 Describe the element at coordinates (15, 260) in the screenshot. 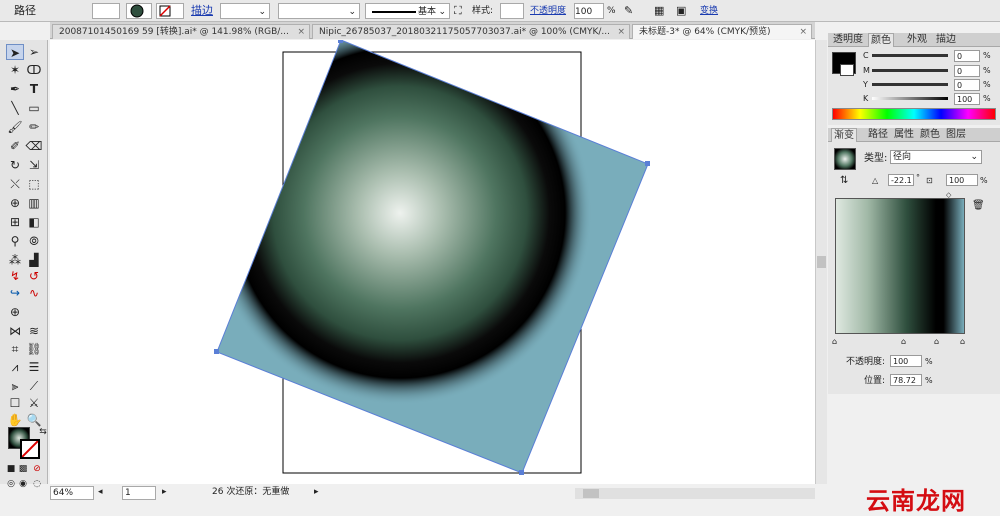

I see `symbol-sprayer-tool-icon: ⁂` at that location.